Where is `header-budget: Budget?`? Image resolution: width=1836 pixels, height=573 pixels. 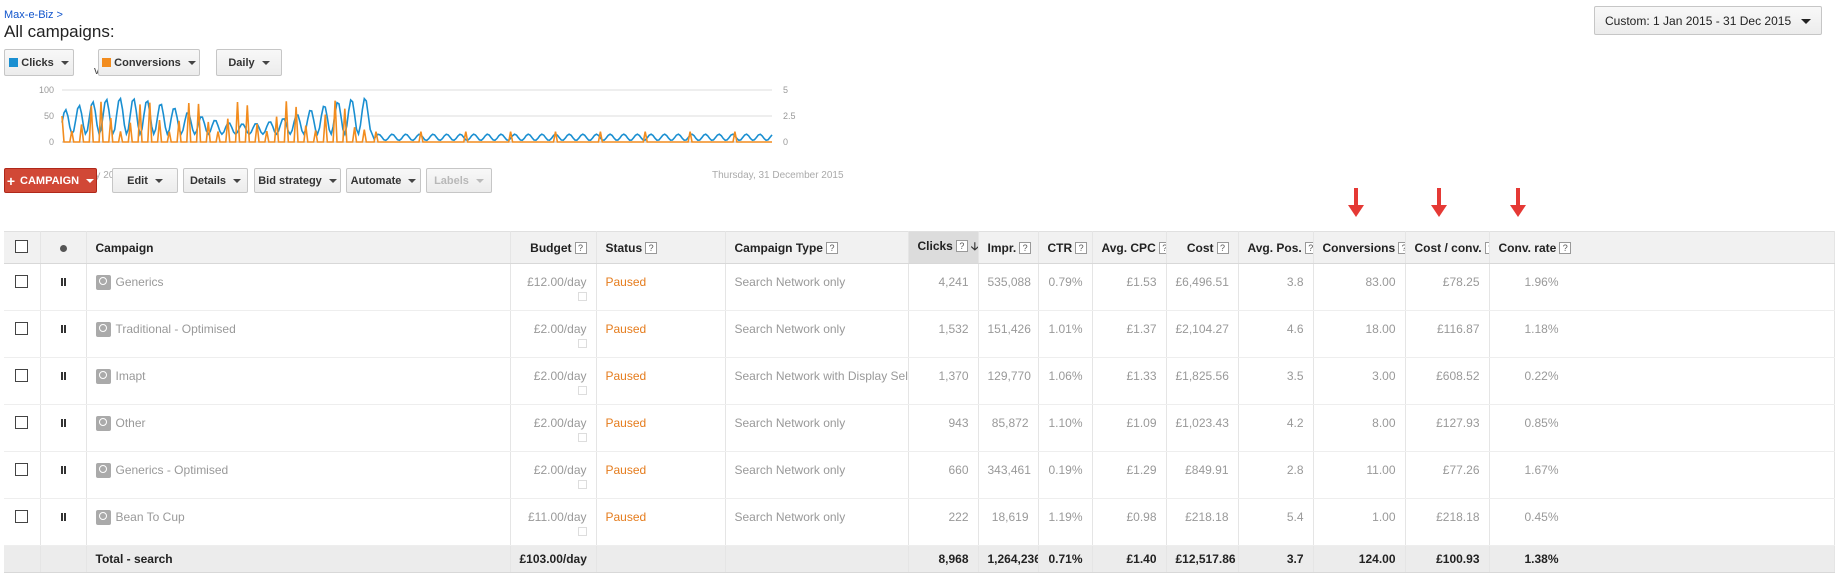 header-budget: Budget? is located at coordinates (553, 247).